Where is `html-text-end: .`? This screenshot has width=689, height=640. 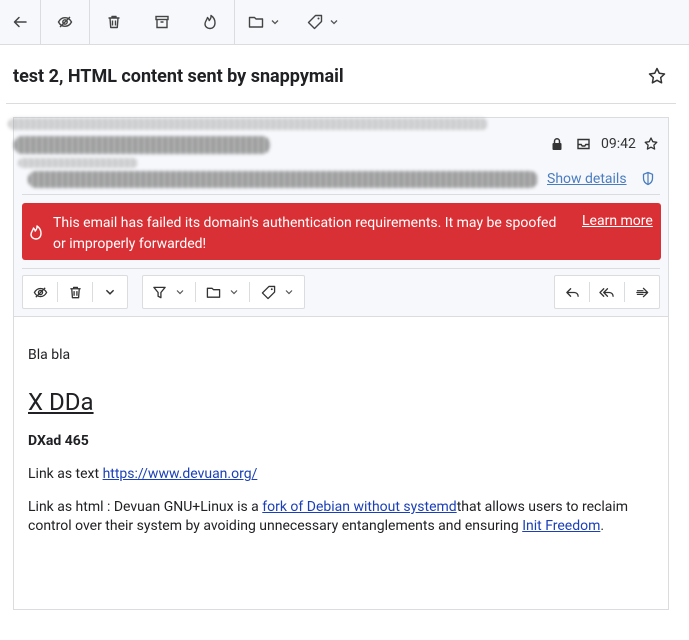
html-text-end: . is located at coordinates (602, 526).